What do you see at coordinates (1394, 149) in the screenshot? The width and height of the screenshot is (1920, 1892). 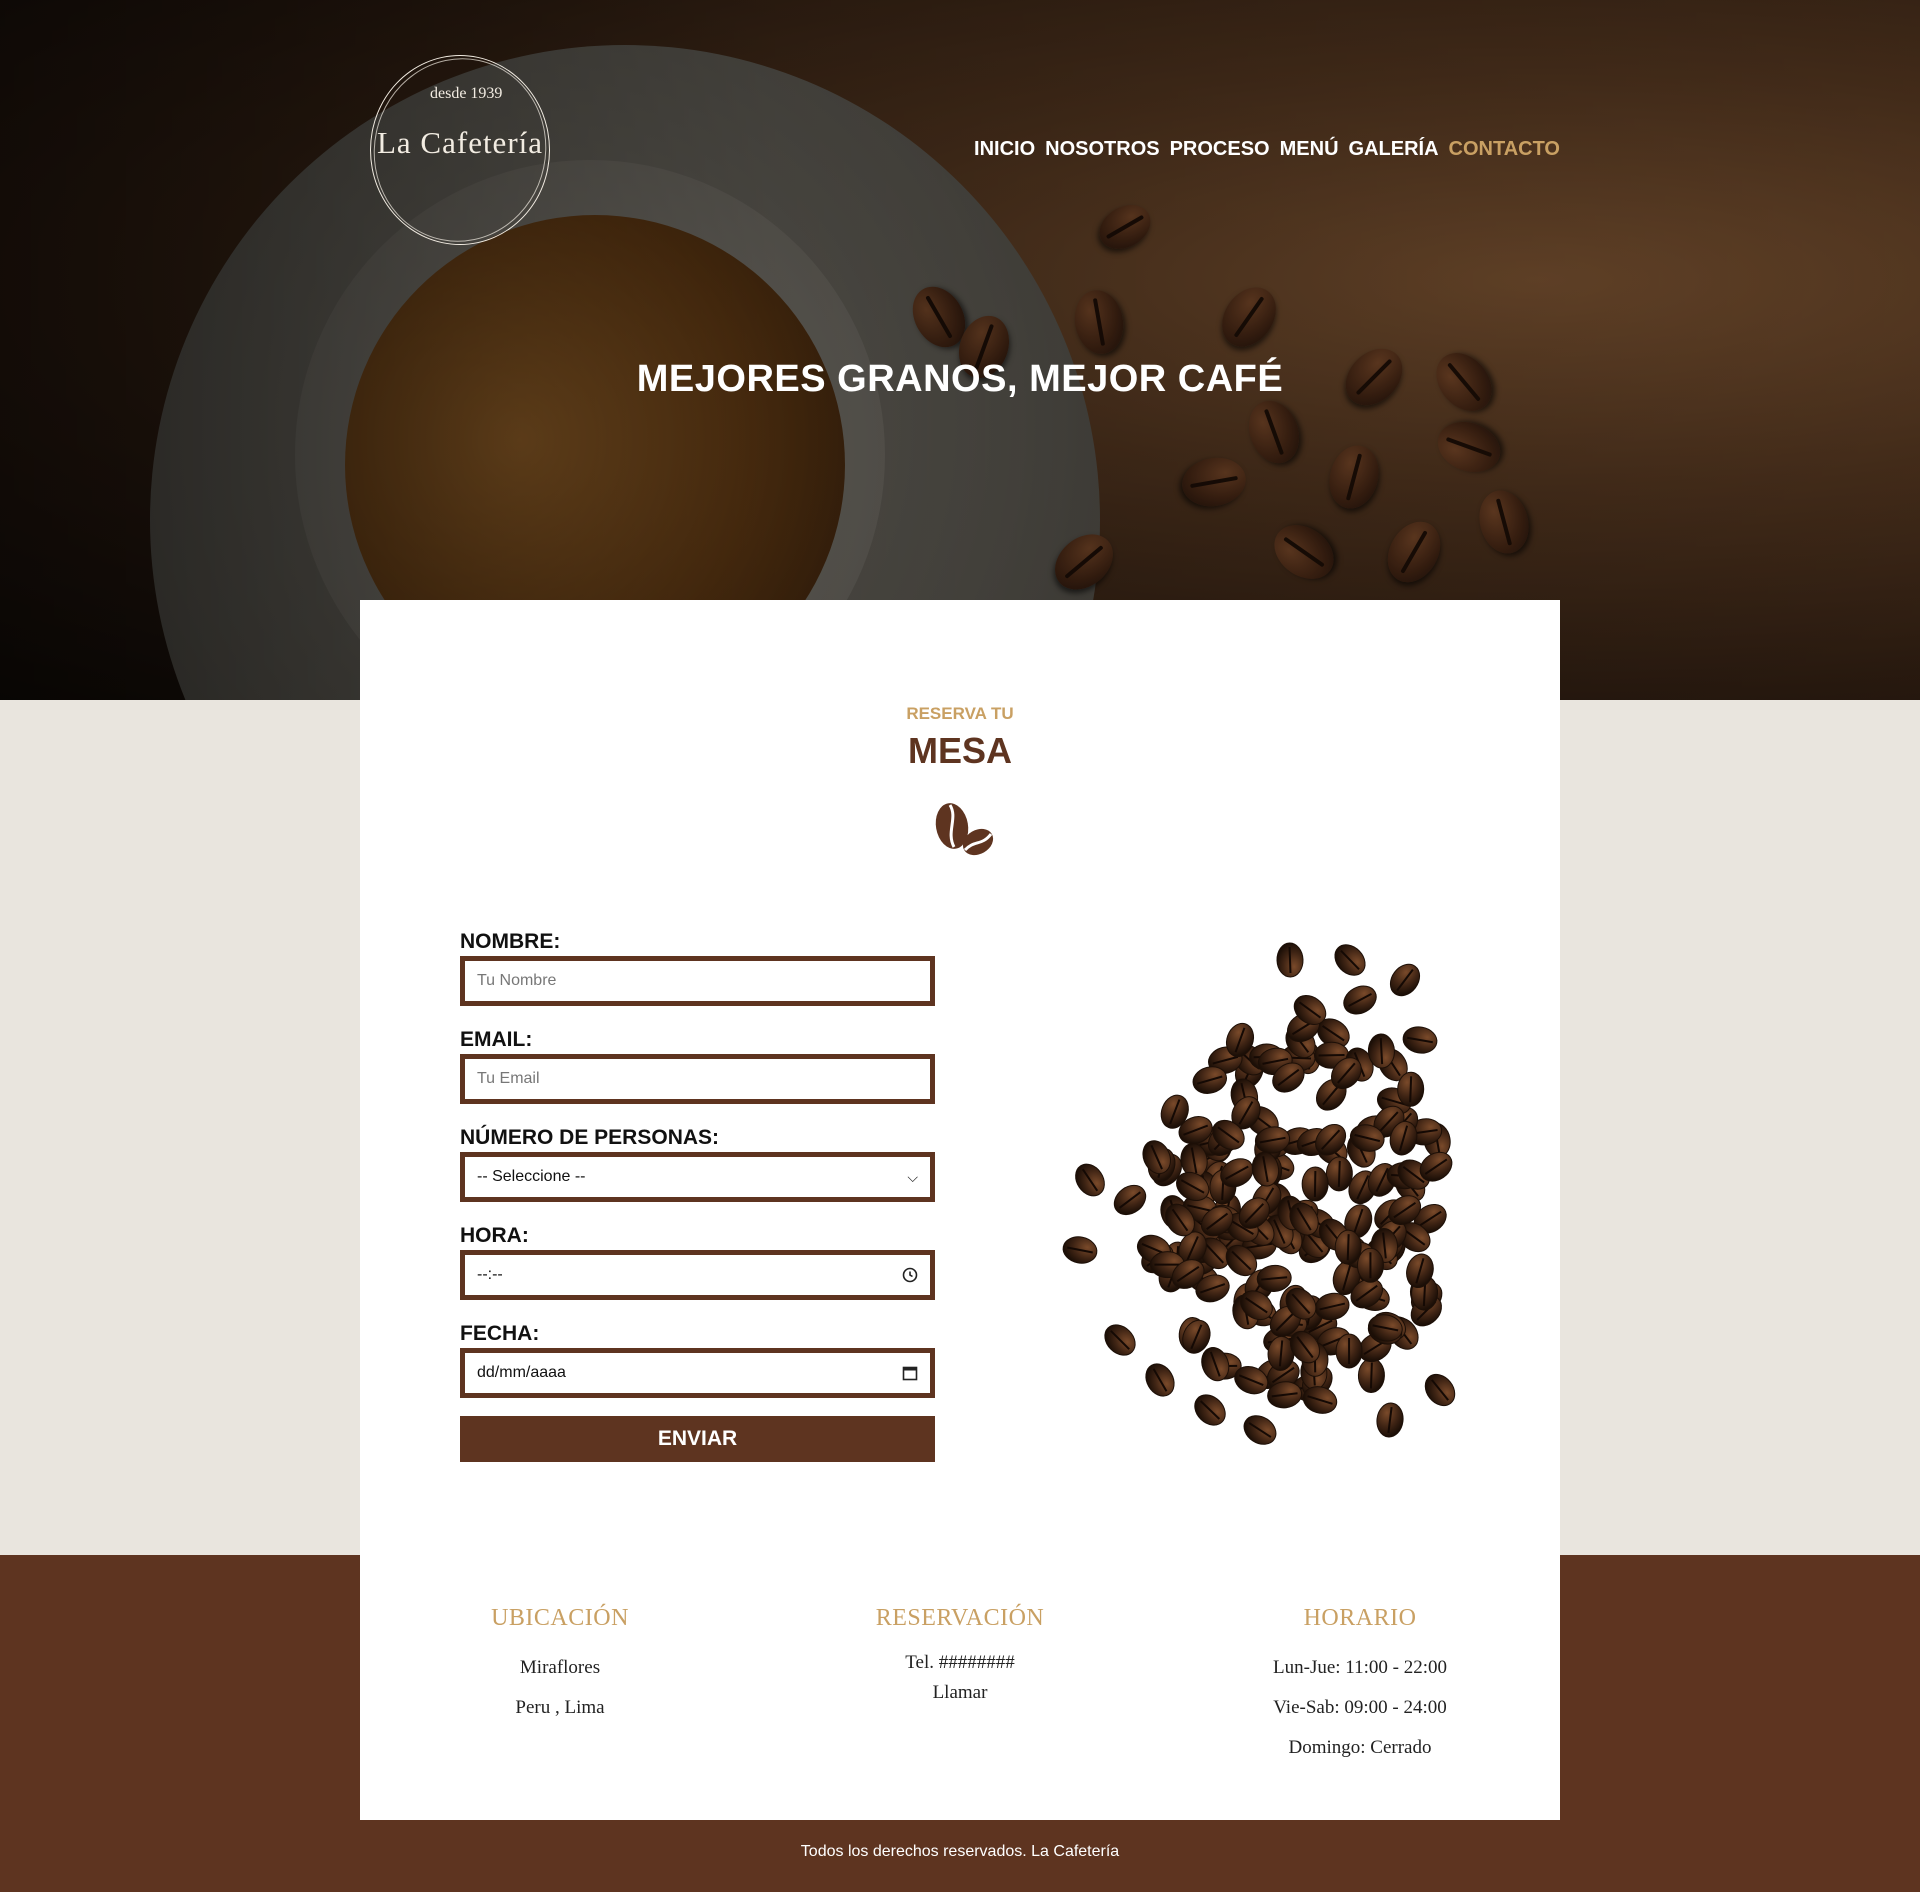 I see `nav-link-galeria: GALERÍA` at bounding box center [1394, 149].